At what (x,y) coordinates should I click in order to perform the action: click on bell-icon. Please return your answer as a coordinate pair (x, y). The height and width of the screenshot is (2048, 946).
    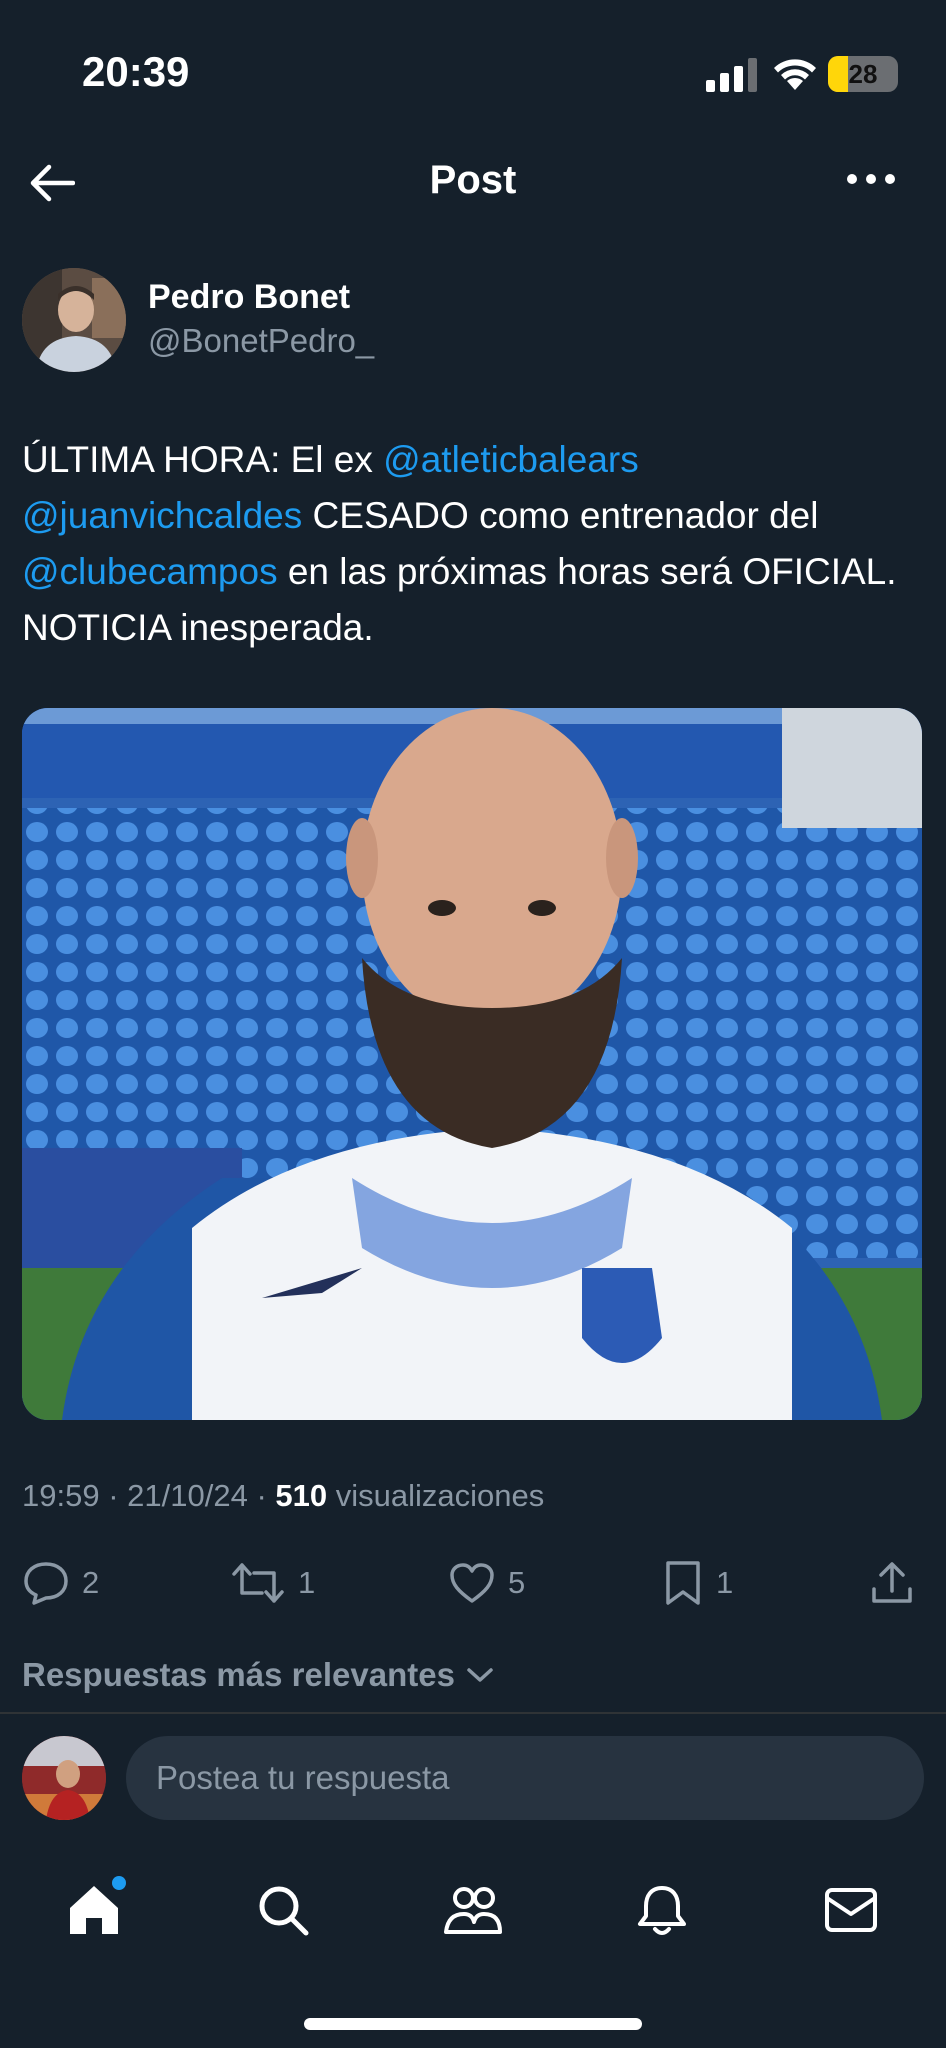
    Looking at the image, I should click on (662, 1910).